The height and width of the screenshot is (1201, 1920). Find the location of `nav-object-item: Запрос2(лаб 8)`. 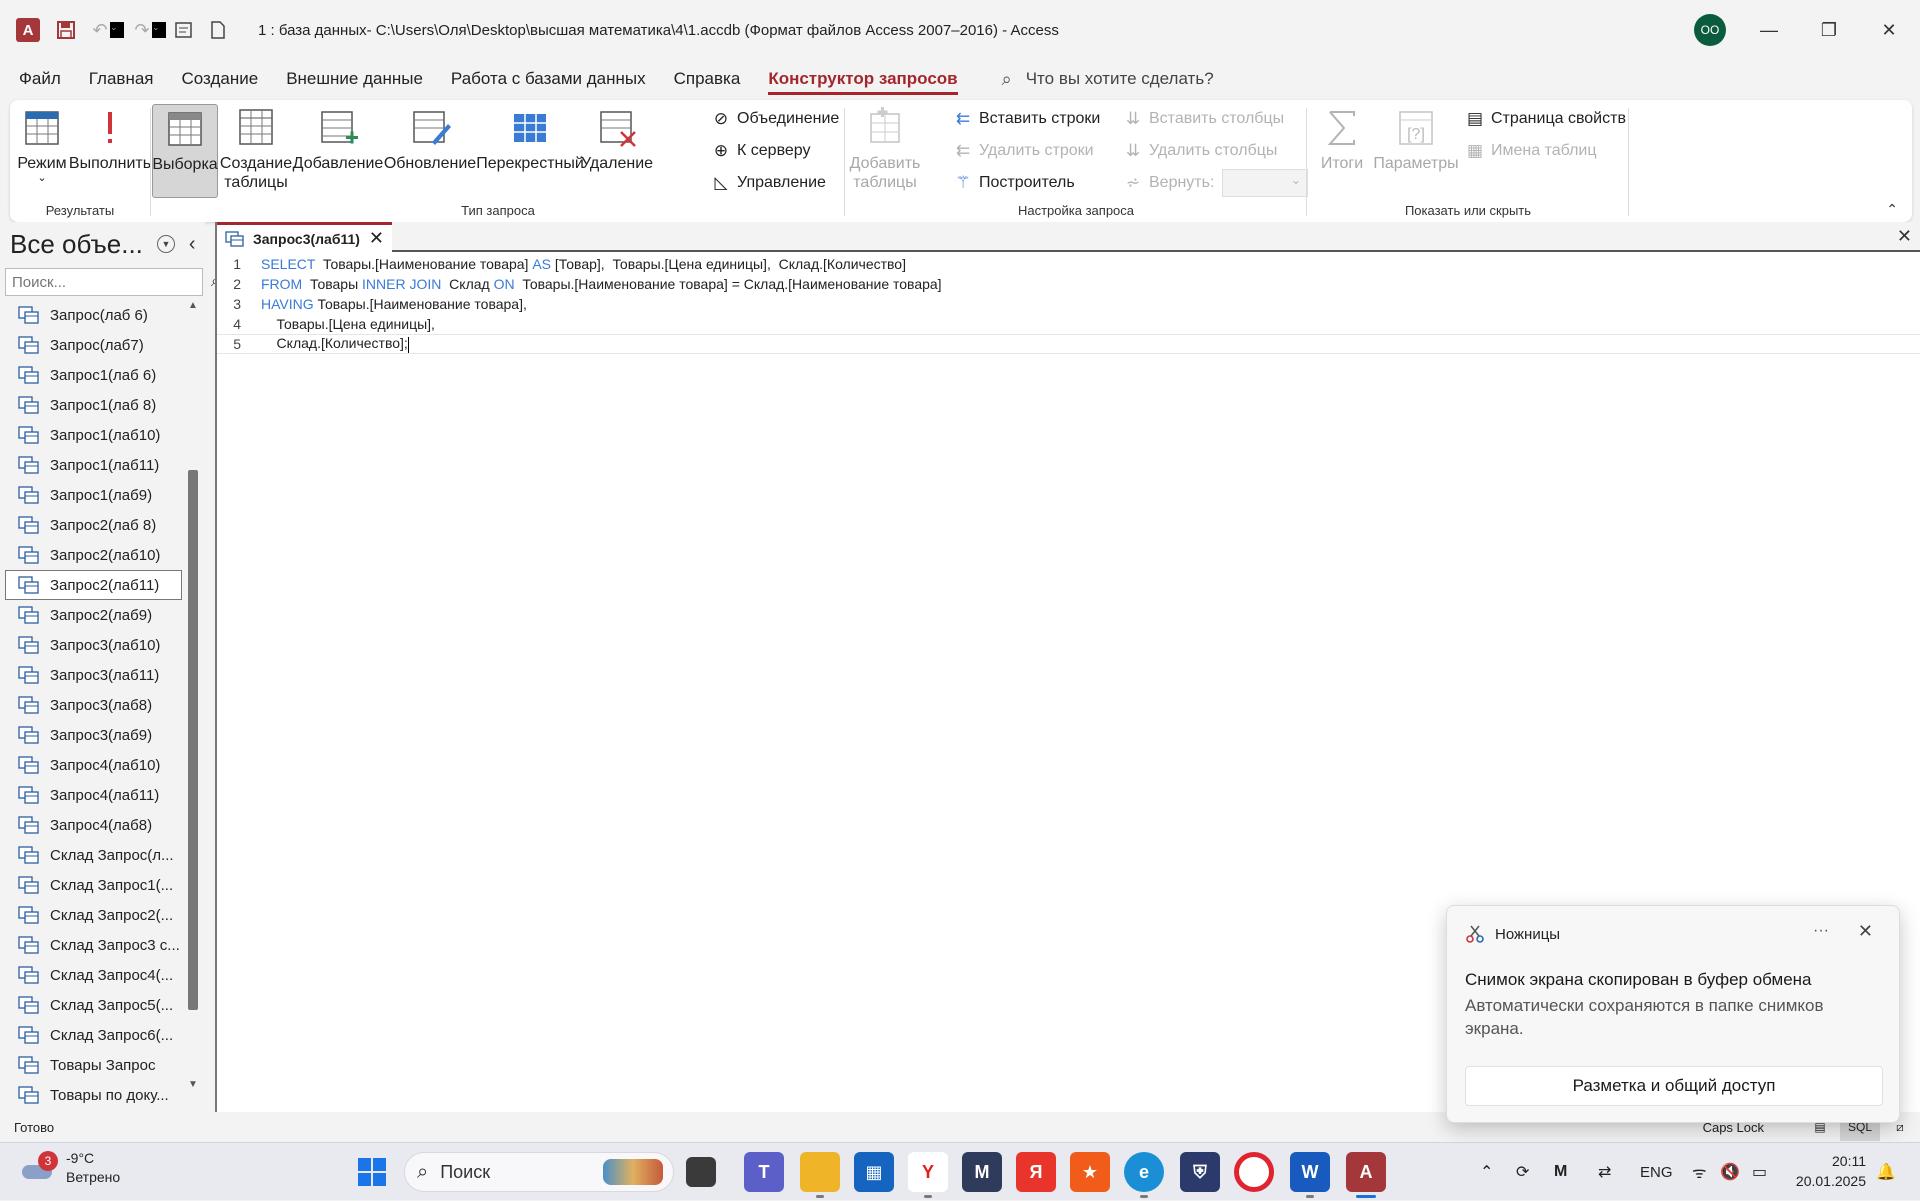

nav-object-item: Запрос2(лаб 8) is located at coordinates (92, 525).